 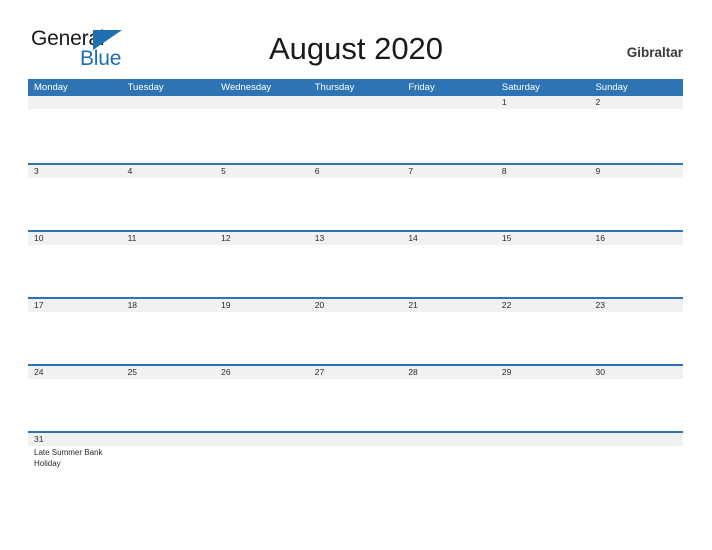 What do you see at coordinates (542, 197) in the screenshot?
I see `day-cell: 8` at bounding box center [542, 197].